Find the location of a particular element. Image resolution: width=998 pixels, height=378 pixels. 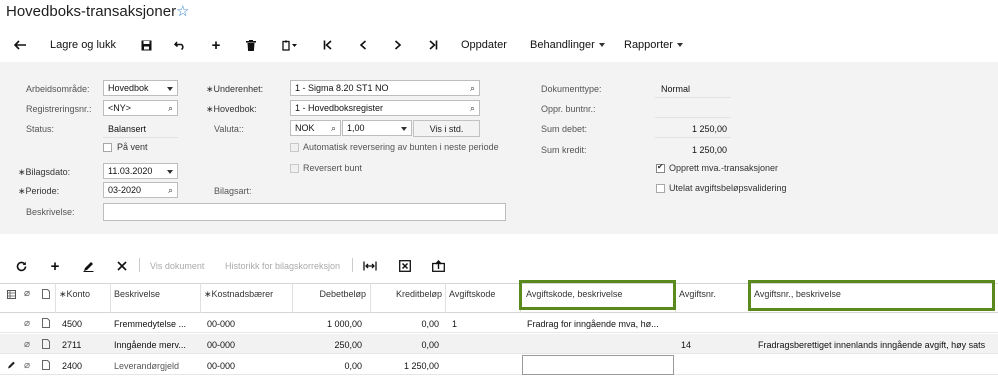

col-tax-code: Avgiftskode is located at coordinates (472, 294).